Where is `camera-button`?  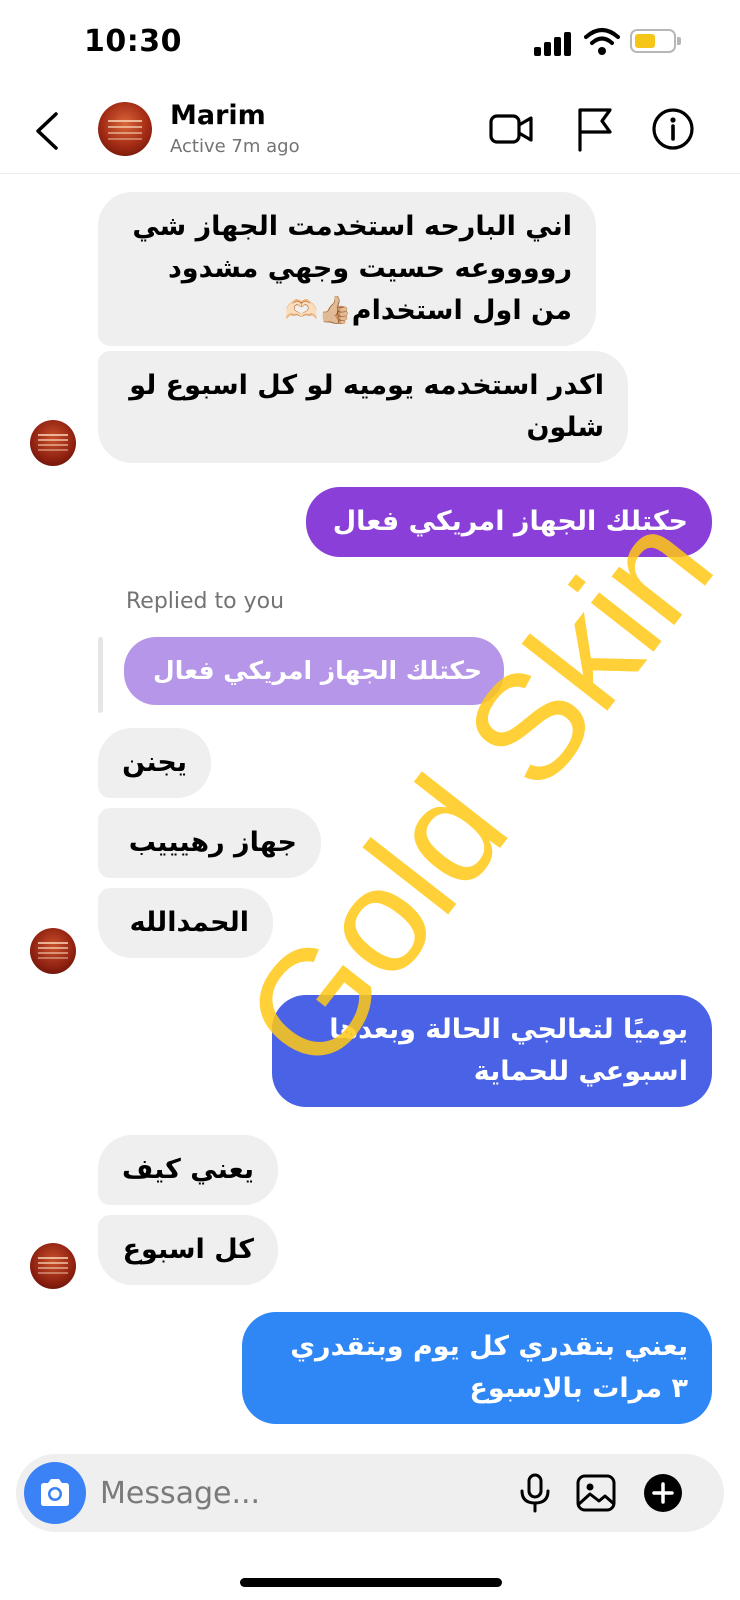
camera-button is located at coordinates (55, 1493).